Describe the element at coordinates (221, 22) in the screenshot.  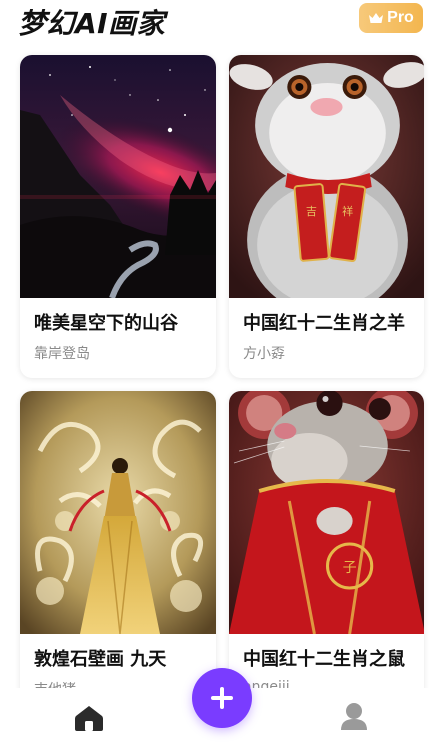
I see `header: 梦幻AI画家 Pro` at that location.